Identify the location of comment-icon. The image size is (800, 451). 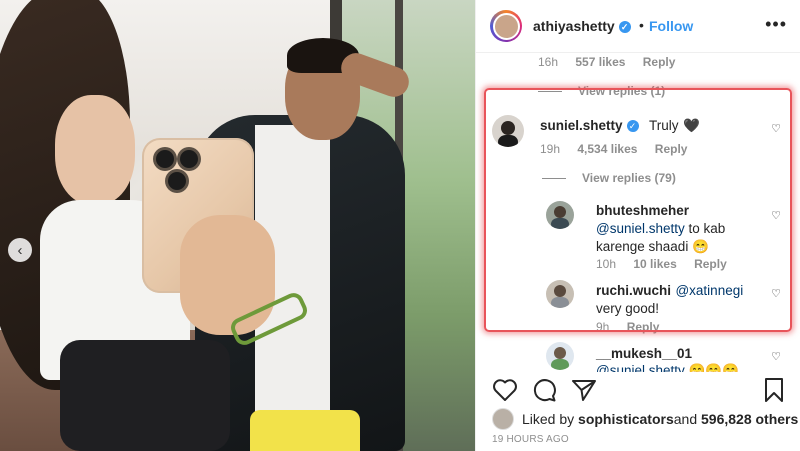
(544, 390).